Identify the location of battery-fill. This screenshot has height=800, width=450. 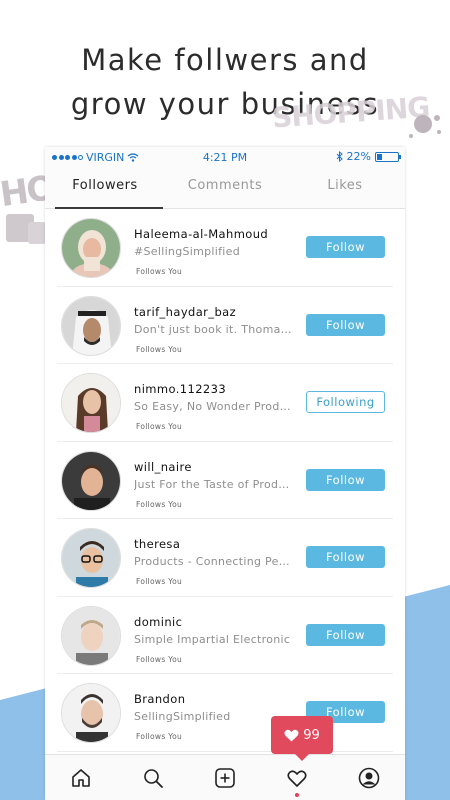
(379, 156).